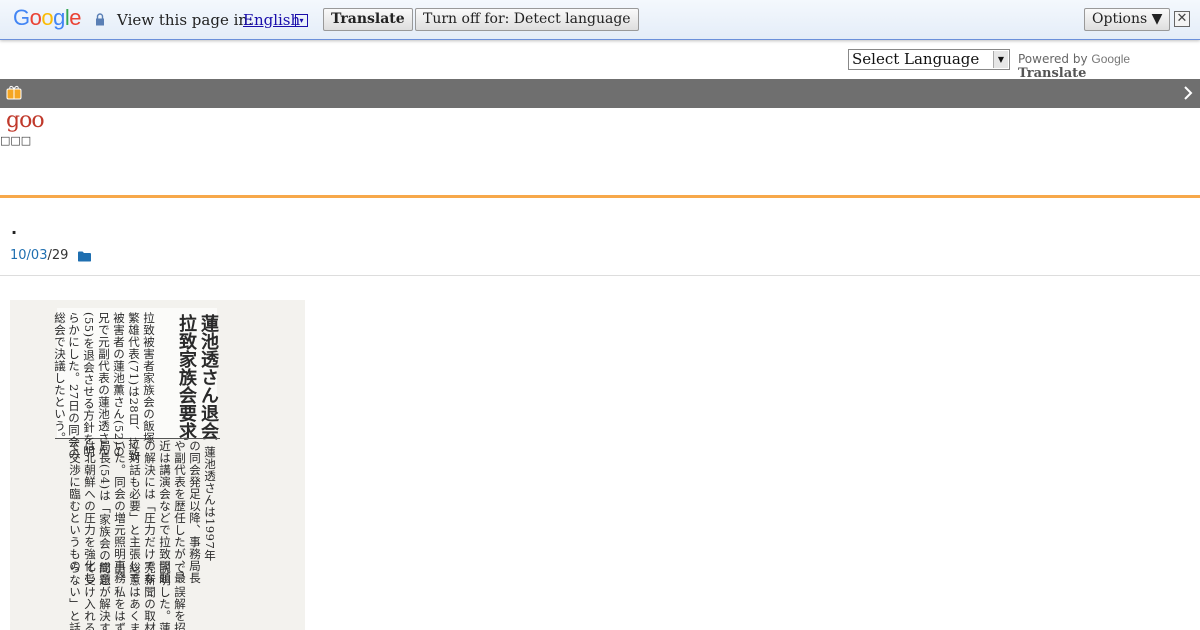  I want to click on google-logo: Google, so click(47, 17).